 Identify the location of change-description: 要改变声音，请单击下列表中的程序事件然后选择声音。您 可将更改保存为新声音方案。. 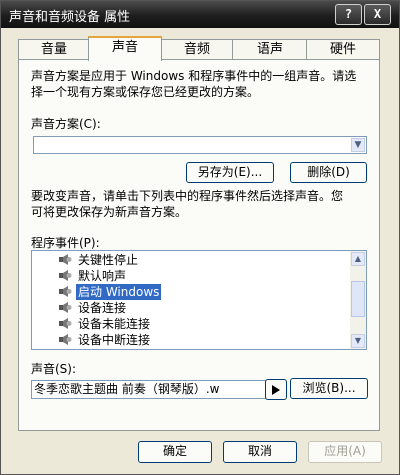
(187, 204).